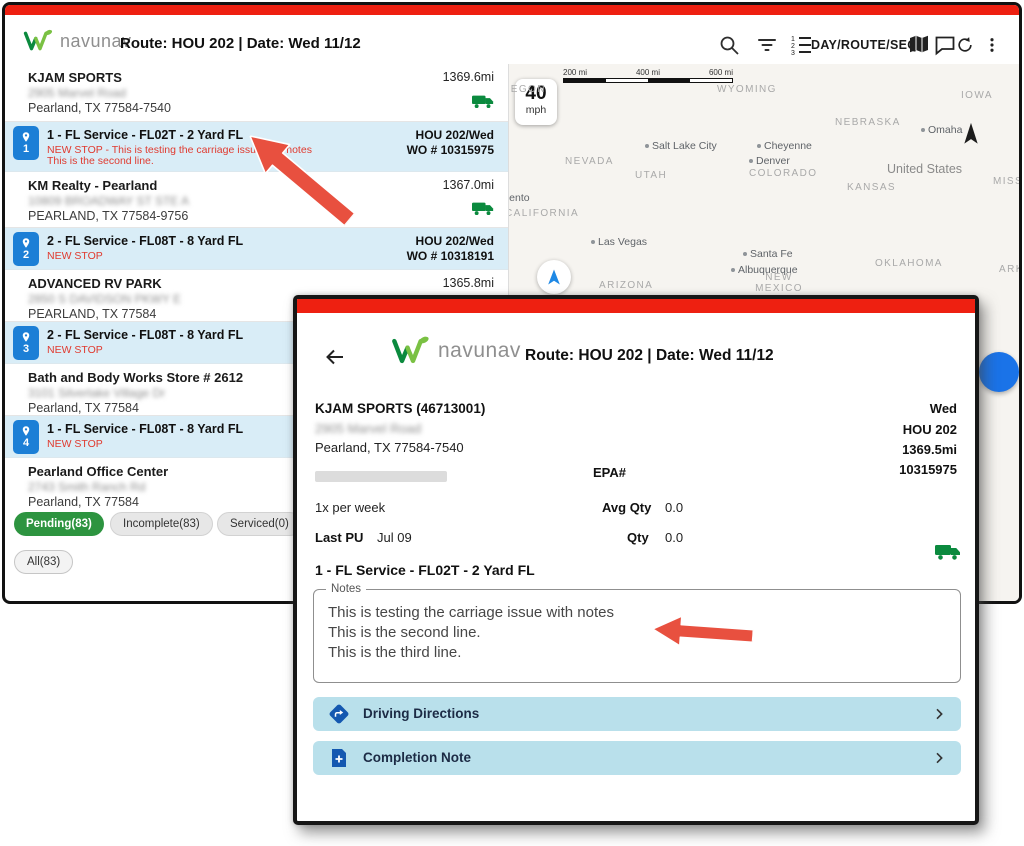 Image resolution: width=1024 pixels, height=846 pixels. What do you see at coordinates (793, 53) in the screenshot?
I see `svg-text: 3` at bounding box center [793, 53].